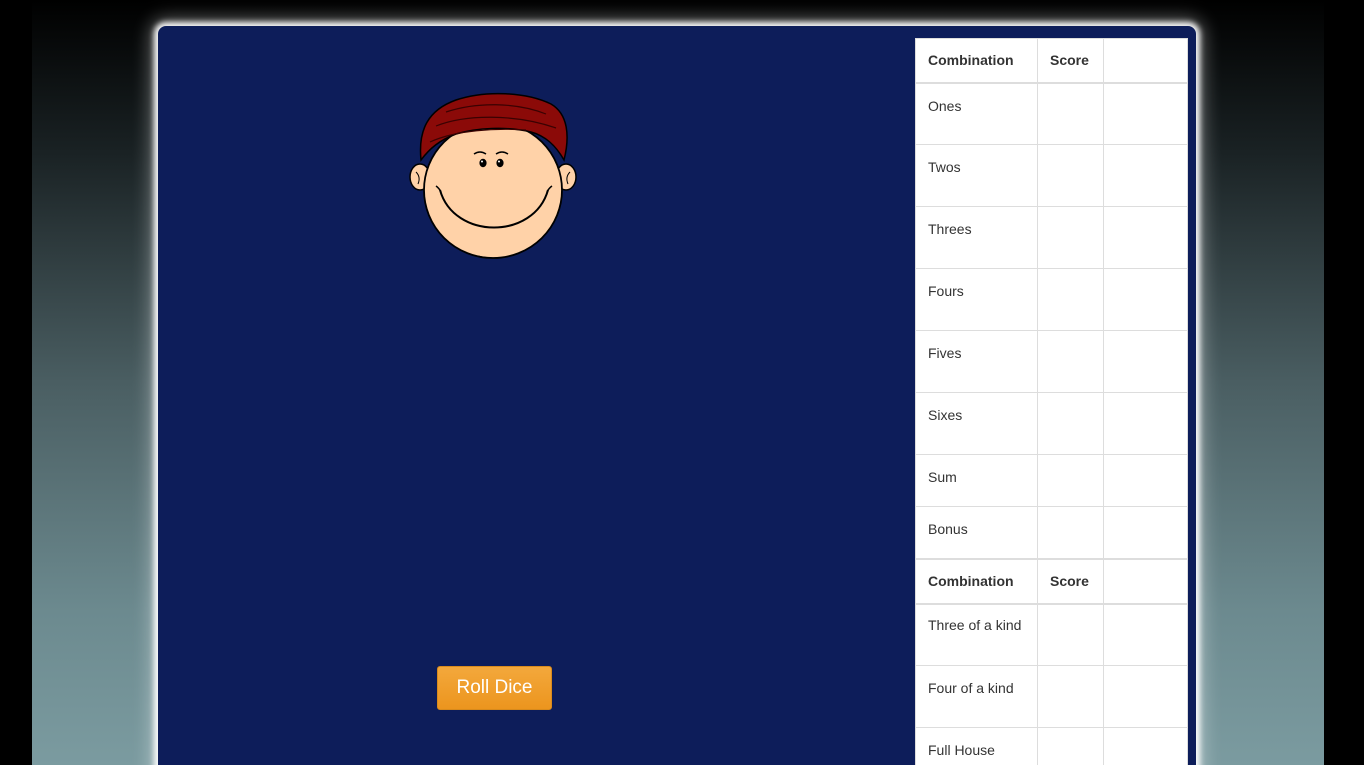 The width and height of the screenshot is (1364, 765). What do you see at coordinates (1145, 532) in the screenshot?
I see `player-bonus-cell` at bounding box center [1145, 532].